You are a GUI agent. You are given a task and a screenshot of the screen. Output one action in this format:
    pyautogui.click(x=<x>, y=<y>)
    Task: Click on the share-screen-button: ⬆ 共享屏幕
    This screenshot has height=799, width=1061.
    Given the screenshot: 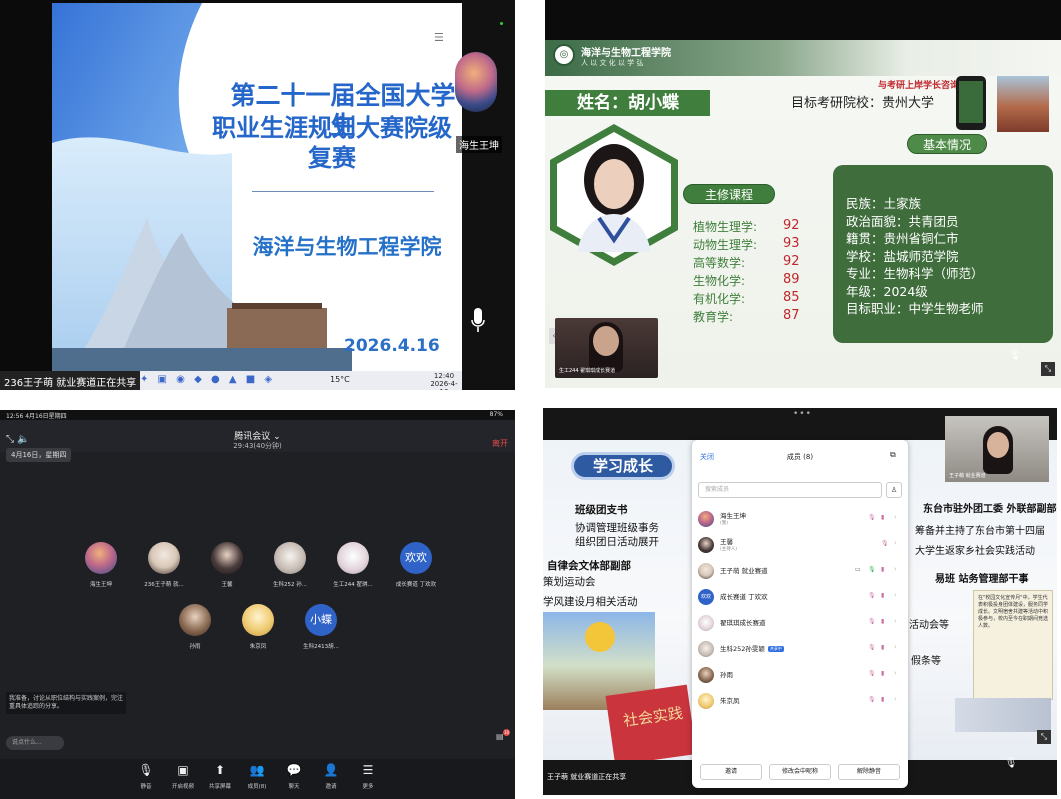 What is the action you would take?
    pyautogui.click(x=220, y=776)
    